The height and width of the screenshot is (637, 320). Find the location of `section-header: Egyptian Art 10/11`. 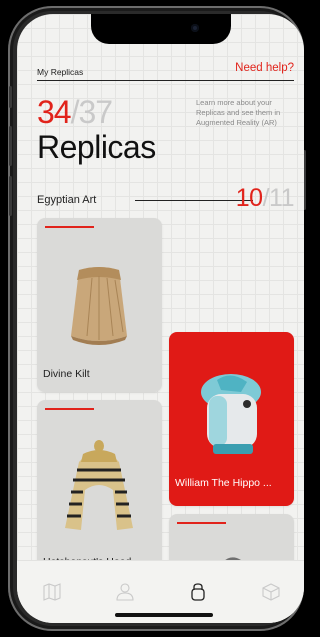

section-header: Egyptian Art 10/11 is located at coordinates (166, 200).